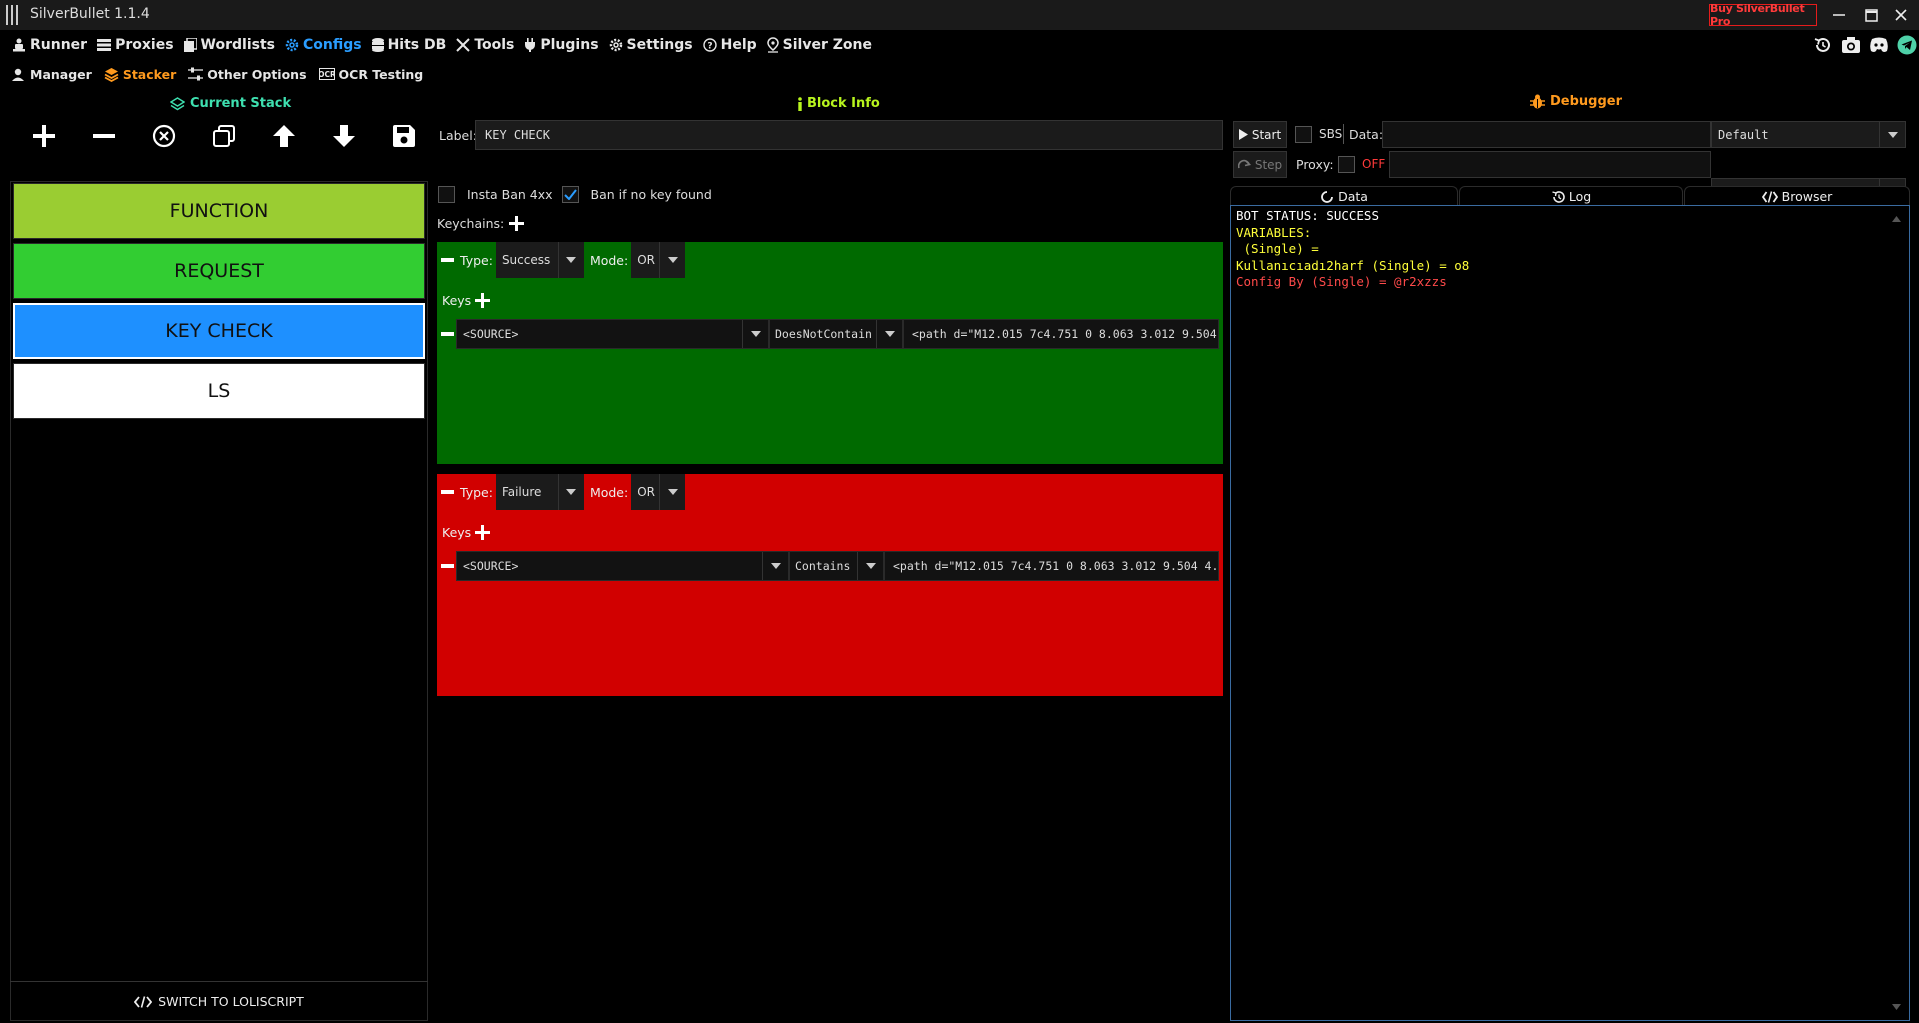 The width and height of the screenshot is (1919, 1023). What do you see at coordinates (561, 45) in the screenshot?
I see `nav-plugins: Plugins` at bounding box center [561, 45].